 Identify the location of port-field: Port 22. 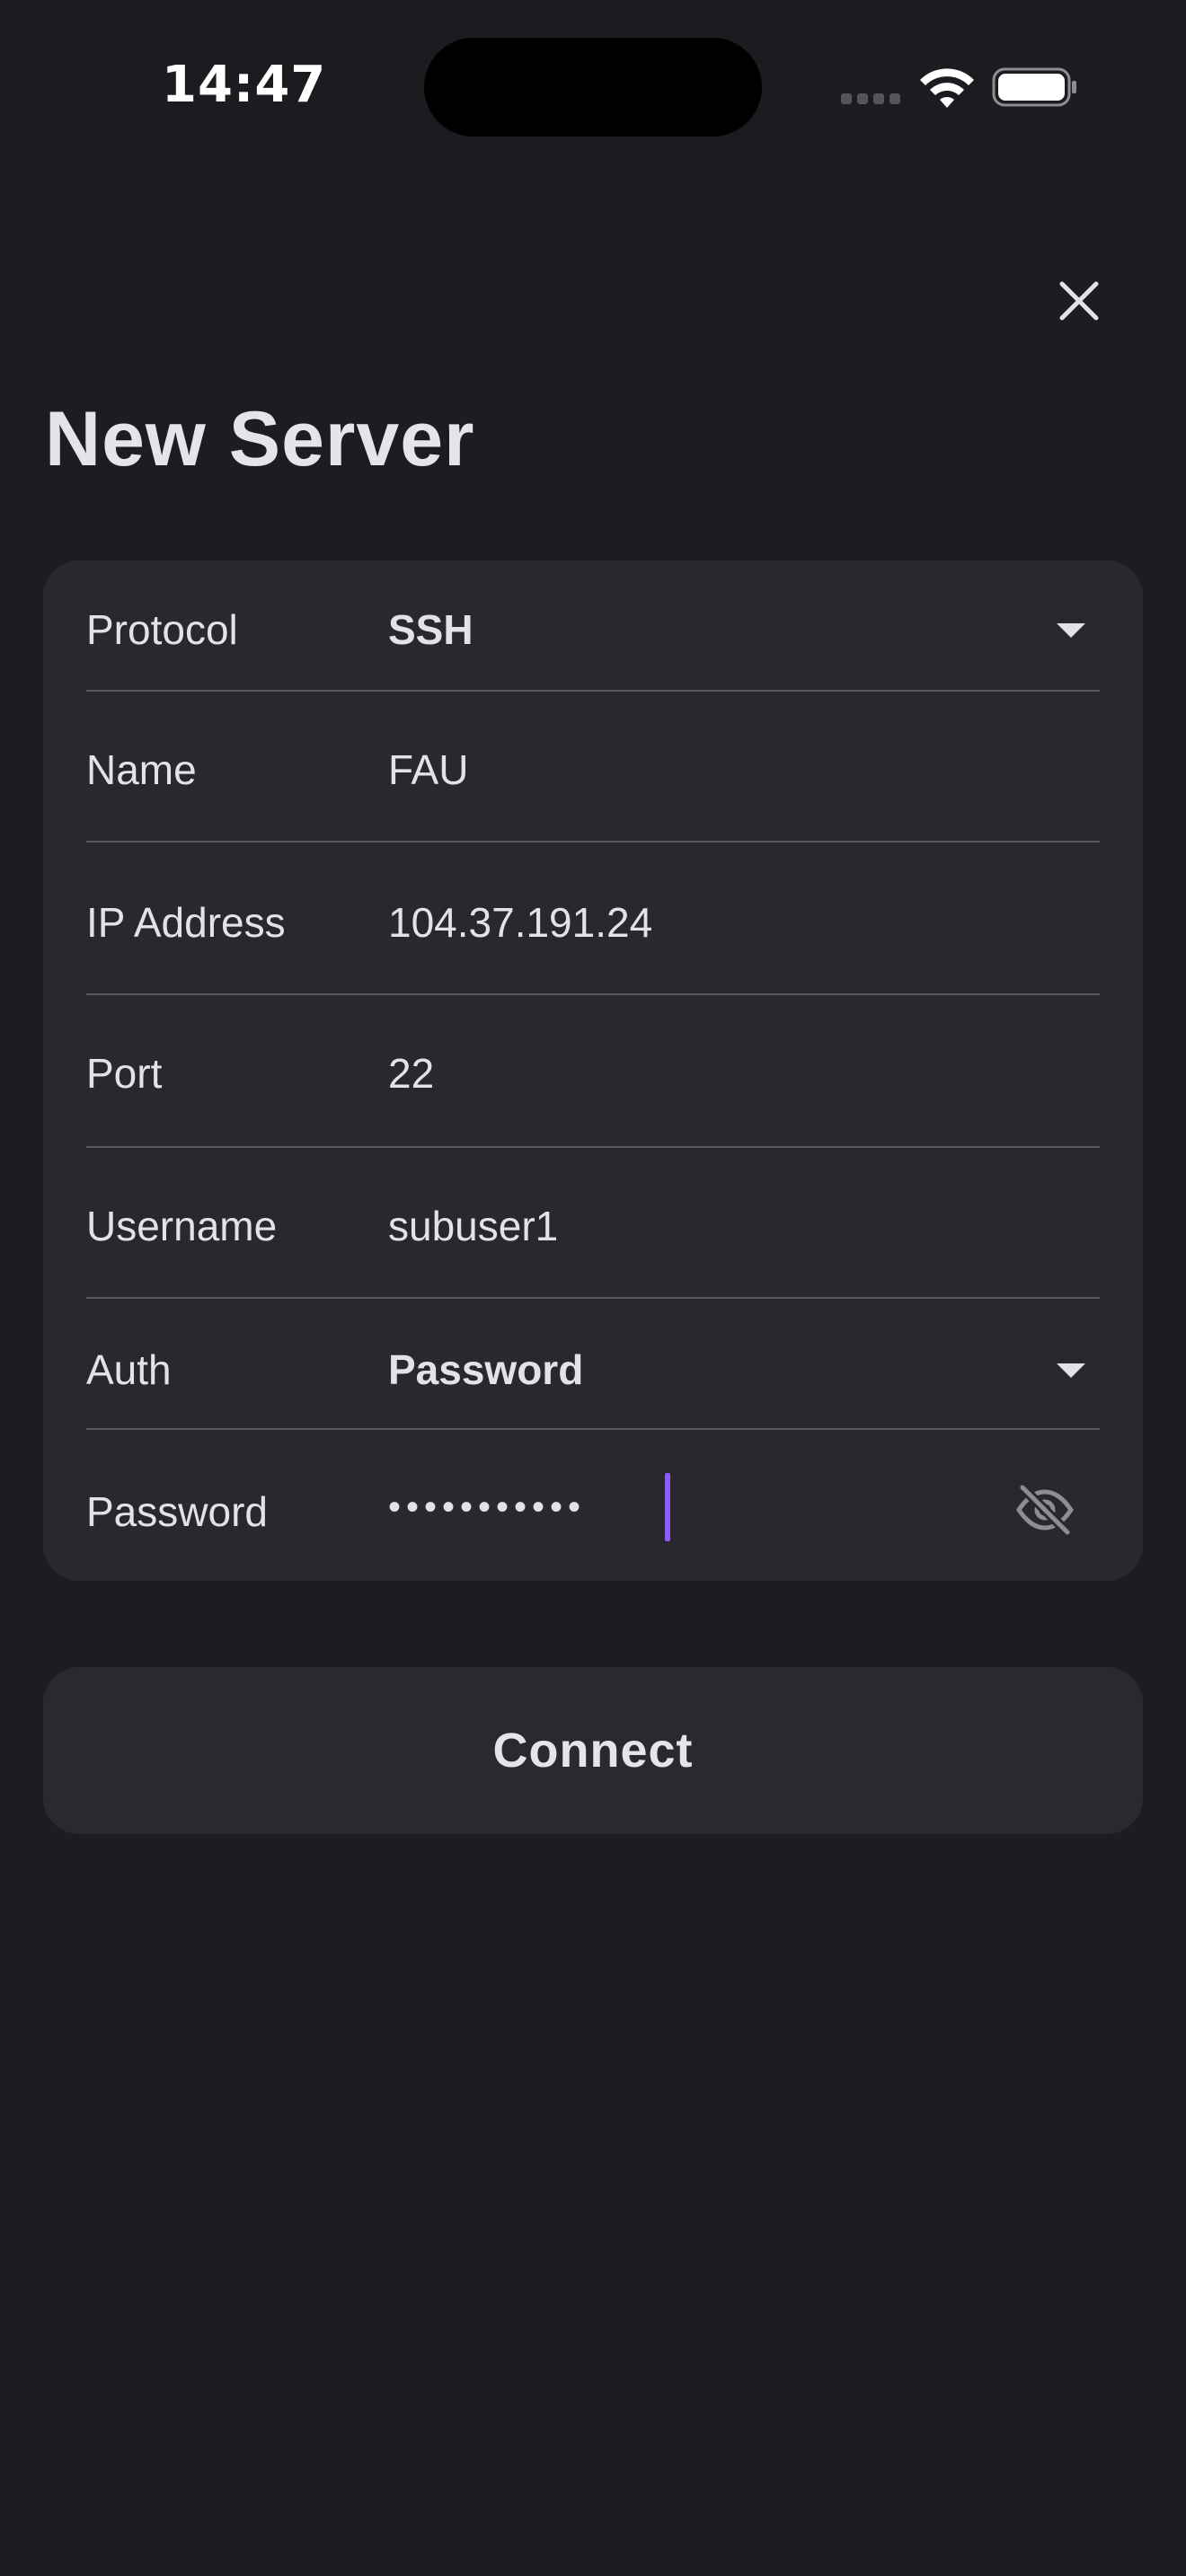
(593, 1071).